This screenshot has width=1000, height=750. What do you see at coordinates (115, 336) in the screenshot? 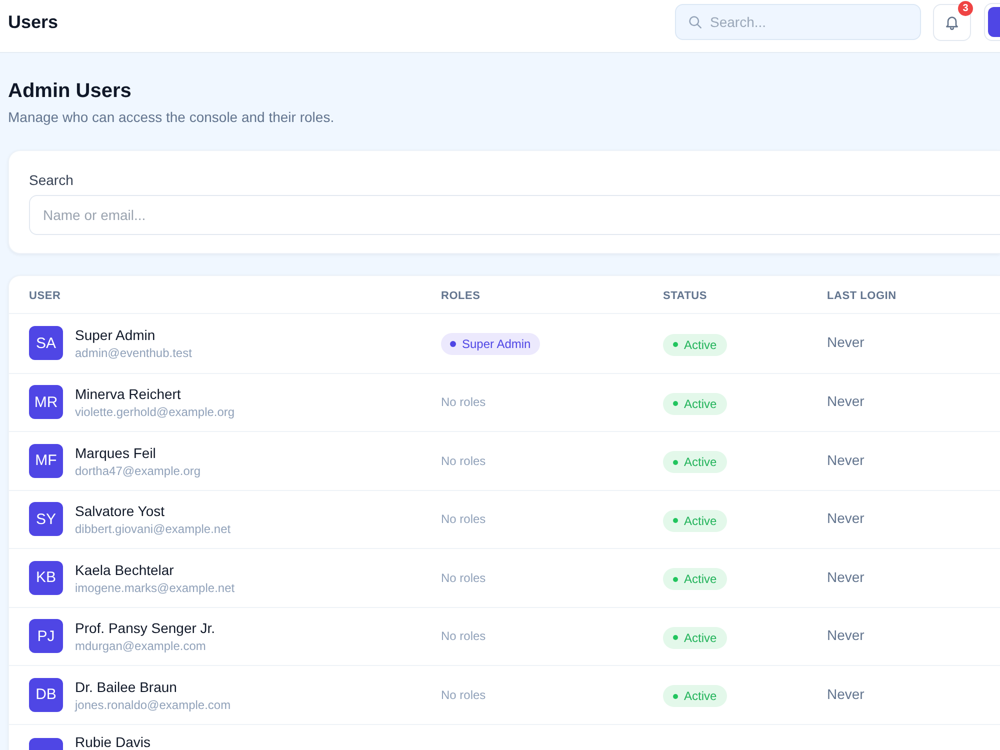
I see `user-name: Super Admin` at bounding box center [115, 336].